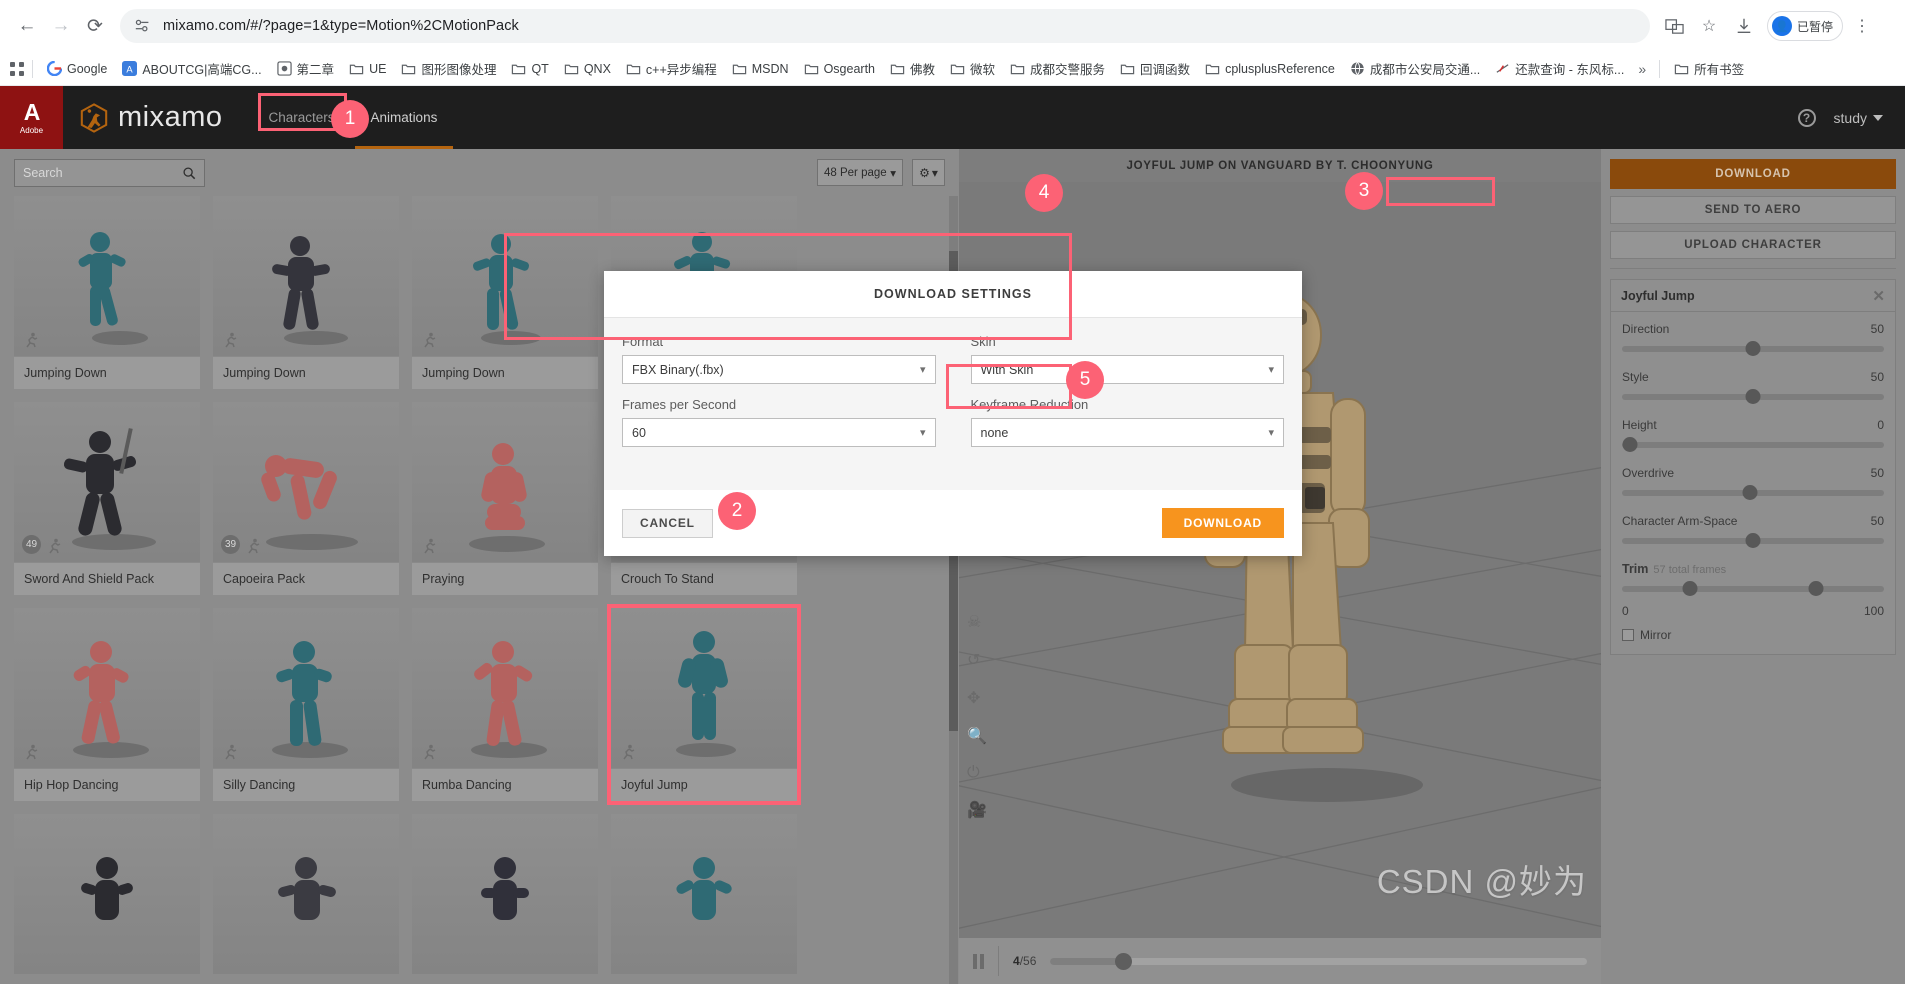 The height and width of the screenshot is (984, 1905). I want to click on fps-select: 60 ▾, so click(779, 432).